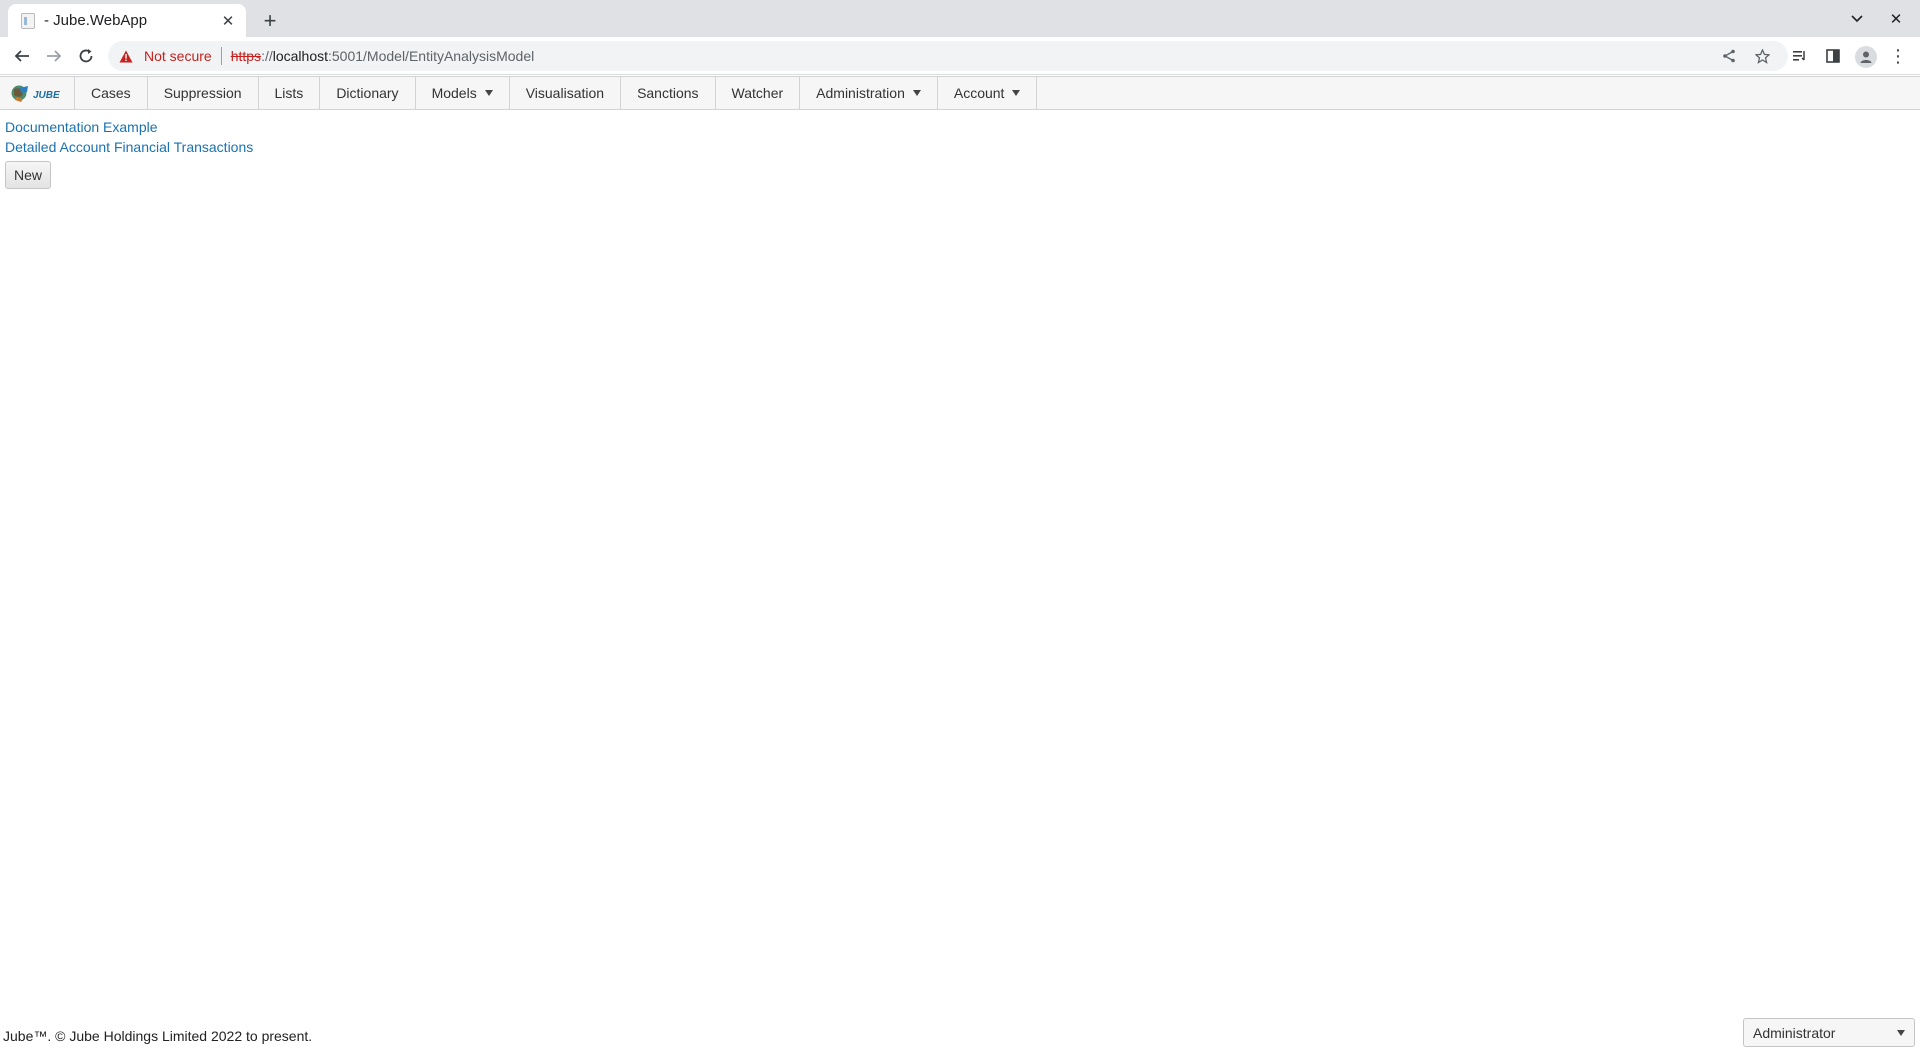  I want to click on url-scheme: https, so click(246, 56).